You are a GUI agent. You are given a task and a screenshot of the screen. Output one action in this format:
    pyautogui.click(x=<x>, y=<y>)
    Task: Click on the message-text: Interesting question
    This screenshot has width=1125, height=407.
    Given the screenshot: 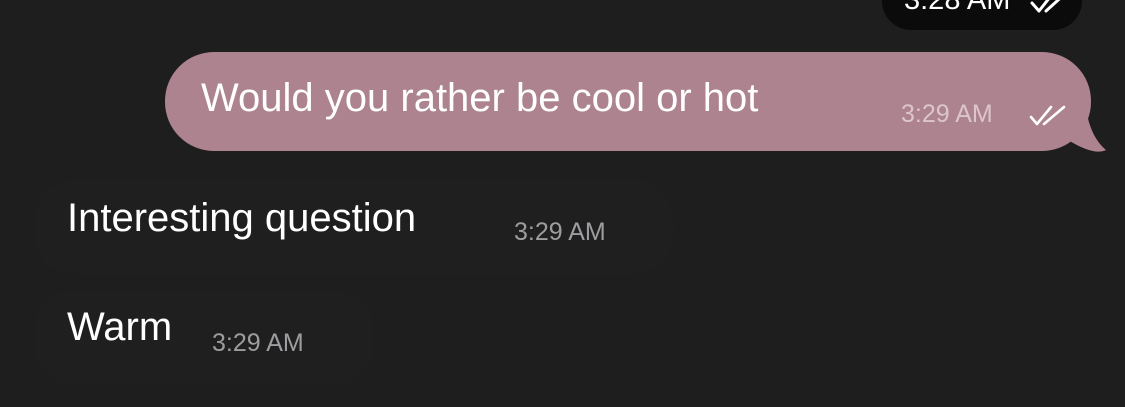 What is the action you would take?
    pyautogui.click(x=242, y=218)
    